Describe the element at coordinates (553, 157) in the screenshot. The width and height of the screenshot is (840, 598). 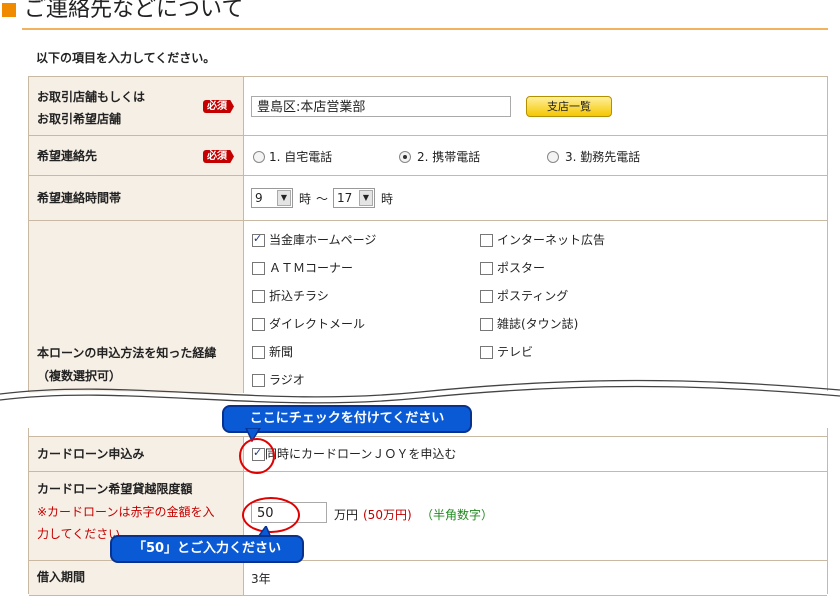
I see `radio-work-phone` at that location.